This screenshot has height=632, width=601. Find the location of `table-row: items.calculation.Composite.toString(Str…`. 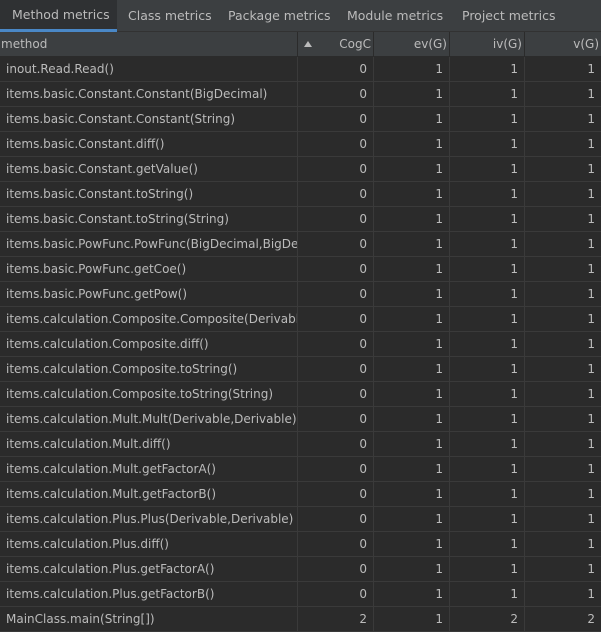

table-row: items.calculation.Composite.toString(Str… is located at coordinates (300, 394).